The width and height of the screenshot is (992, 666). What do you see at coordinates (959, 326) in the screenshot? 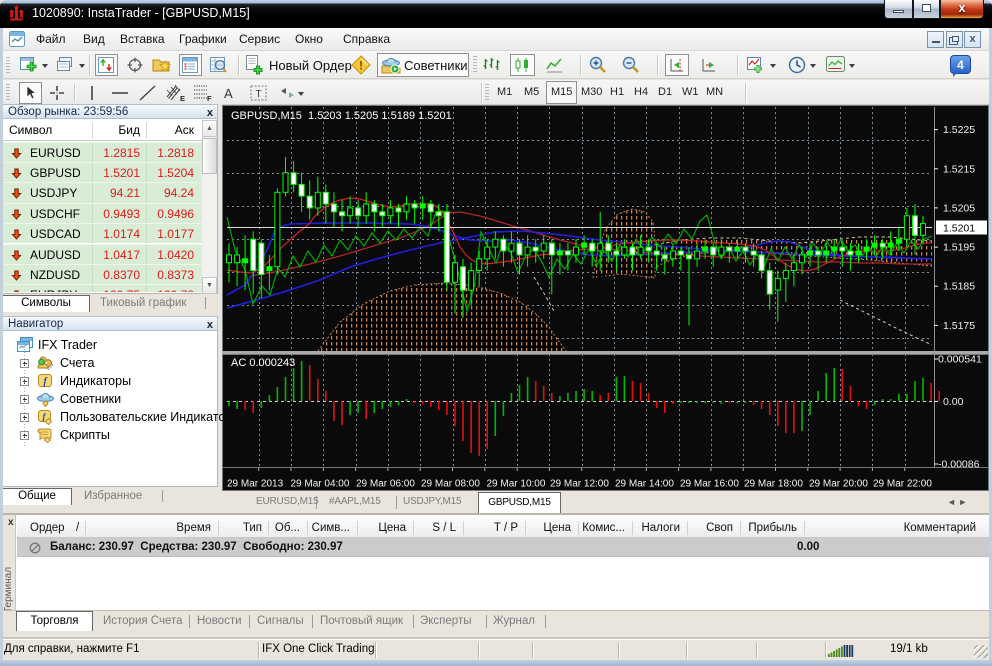
I see `svg-text: 1.5175` at bounding box center [959, 326].